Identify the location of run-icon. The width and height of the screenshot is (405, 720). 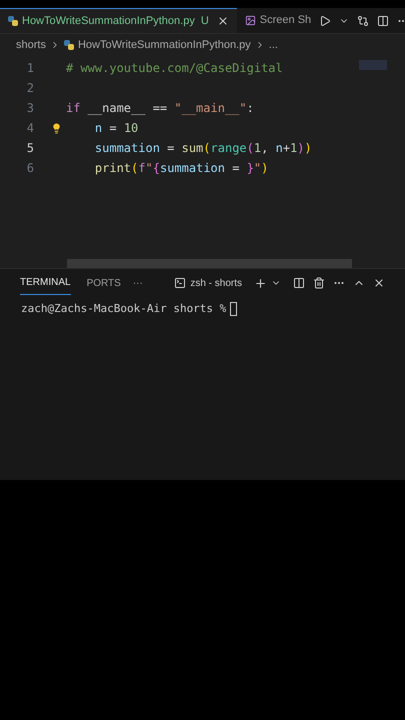
(325, 20).